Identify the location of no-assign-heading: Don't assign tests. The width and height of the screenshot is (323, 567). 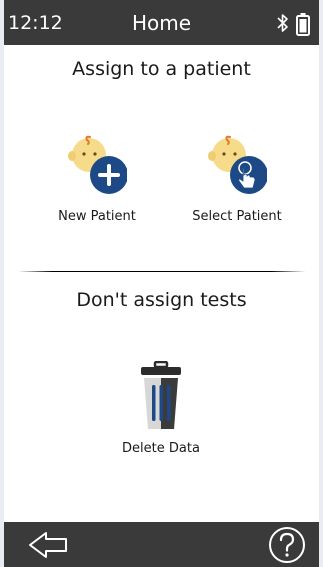
(161, 300).